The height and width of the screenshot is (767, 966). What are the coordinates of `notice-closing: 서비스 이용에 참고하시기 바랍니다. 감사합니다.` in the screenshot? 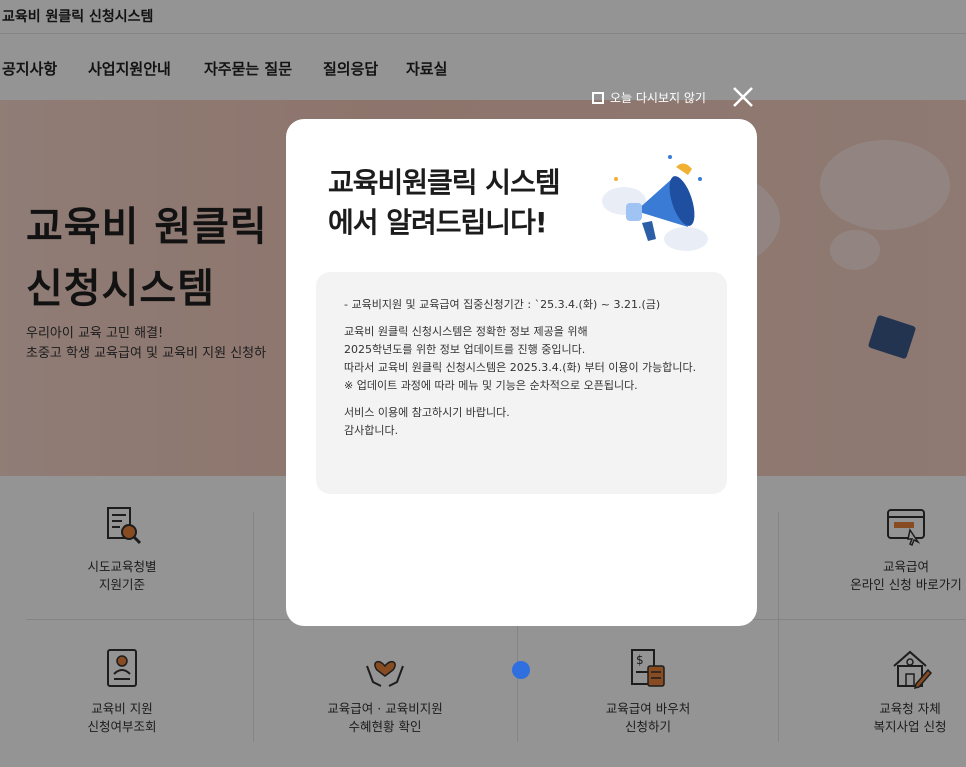 It's located at (427, 421).